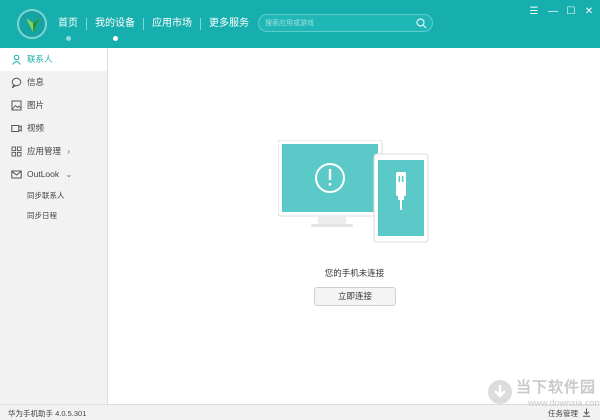  Describe the element at coordinates (36, 82) in the screenshot. I see `sidebar-item-label: 信息` at that location.